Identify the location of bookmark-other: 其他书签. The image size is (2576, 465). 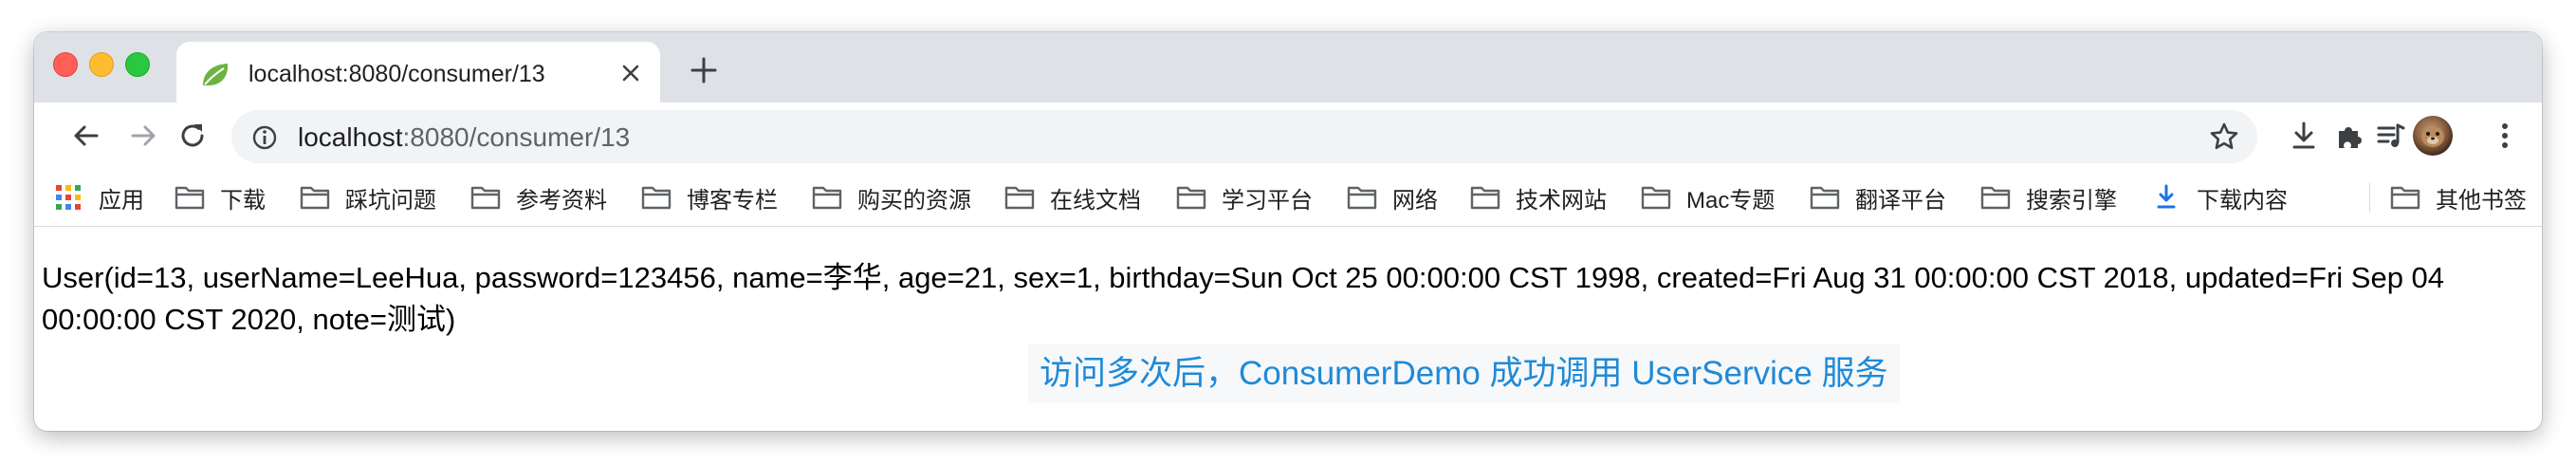
(2458, 197).